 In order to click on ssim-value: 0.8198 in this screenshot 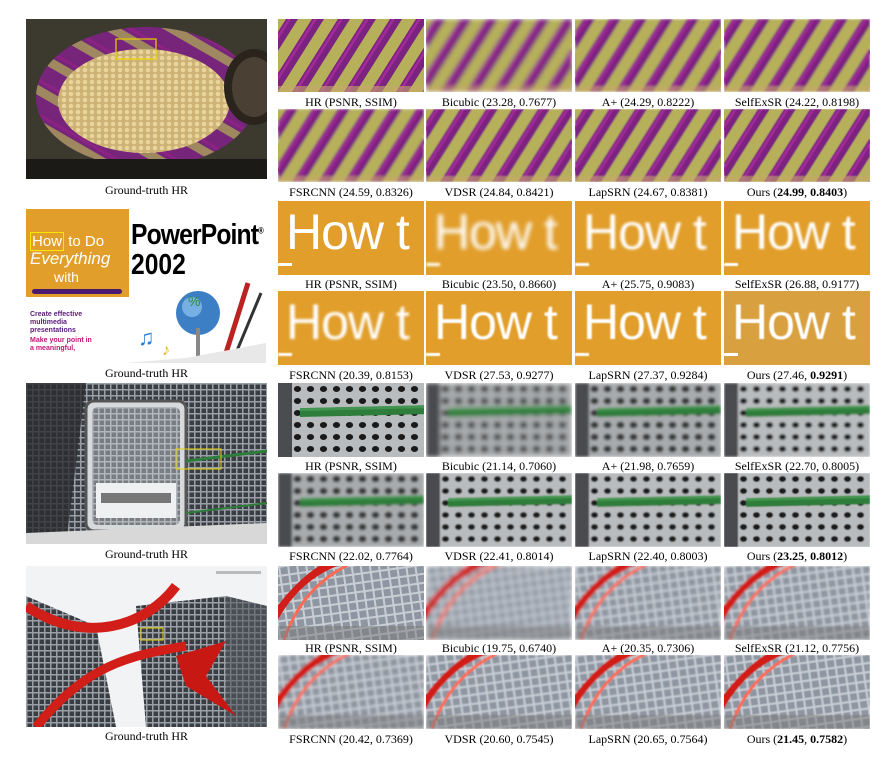, I will do `click(839, 102)`.